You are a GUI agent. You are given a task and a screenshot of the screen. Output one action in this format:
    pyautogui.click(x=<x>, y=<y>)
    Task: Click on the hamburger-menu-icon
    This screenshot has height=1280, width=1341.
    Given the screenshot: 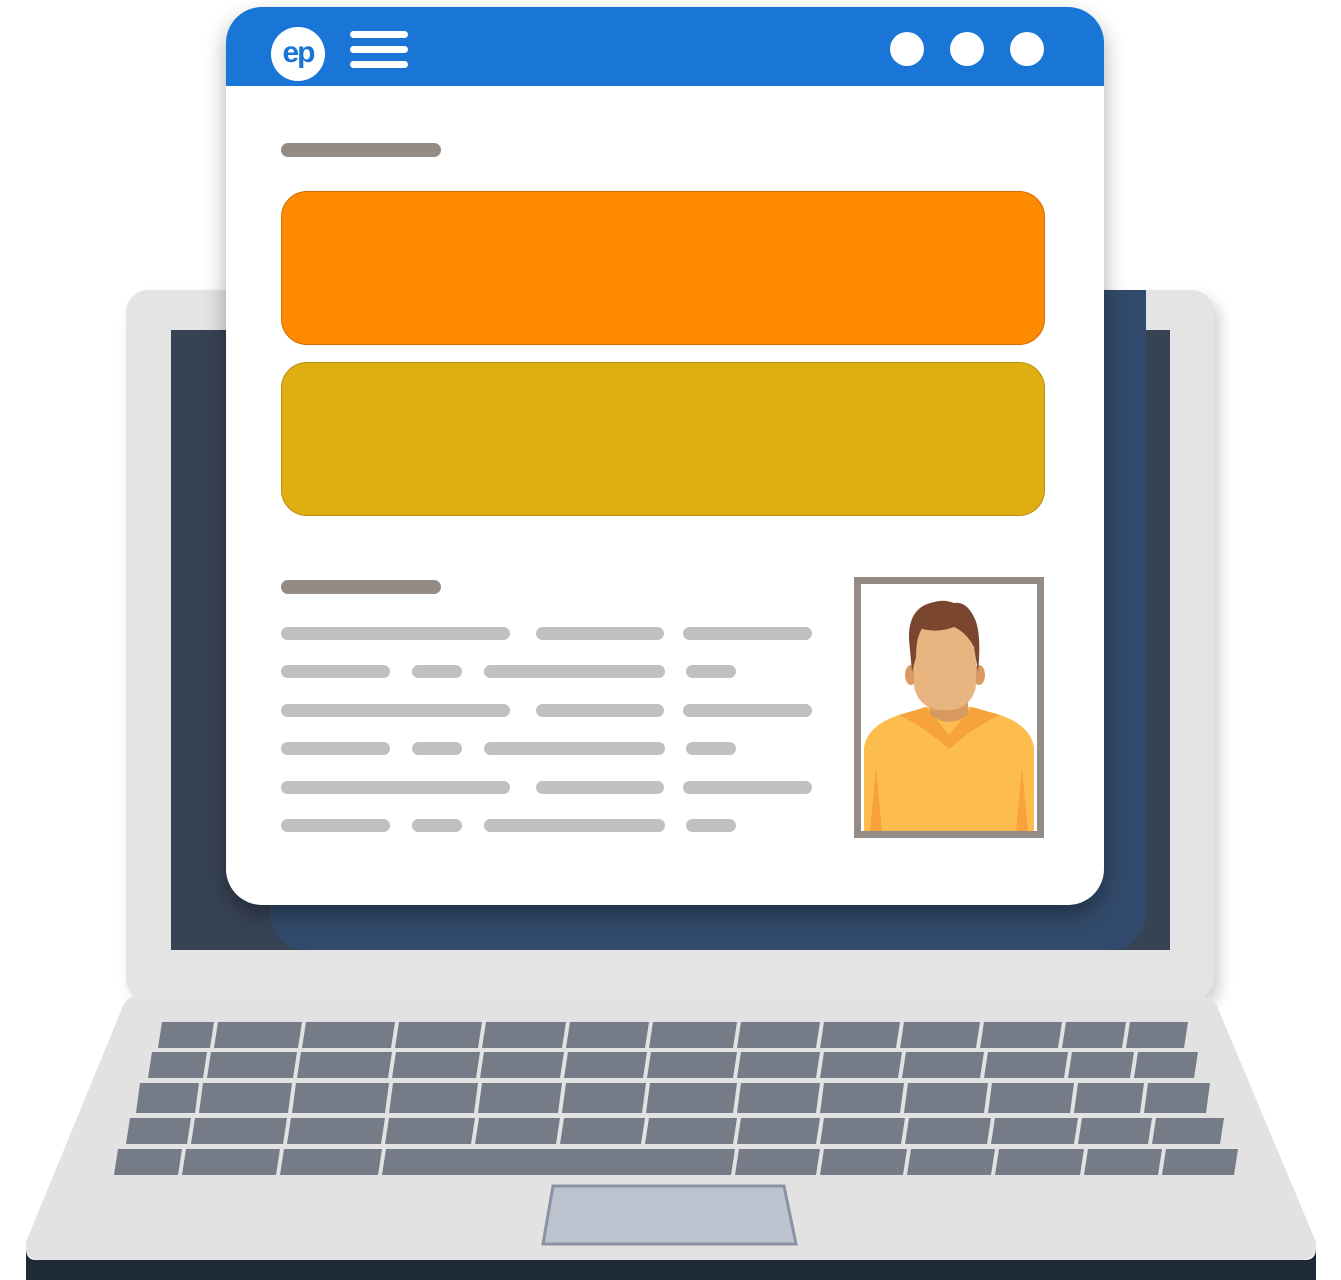 What is the action you would take?
    pyautogui.click(x=379, y=50)
    